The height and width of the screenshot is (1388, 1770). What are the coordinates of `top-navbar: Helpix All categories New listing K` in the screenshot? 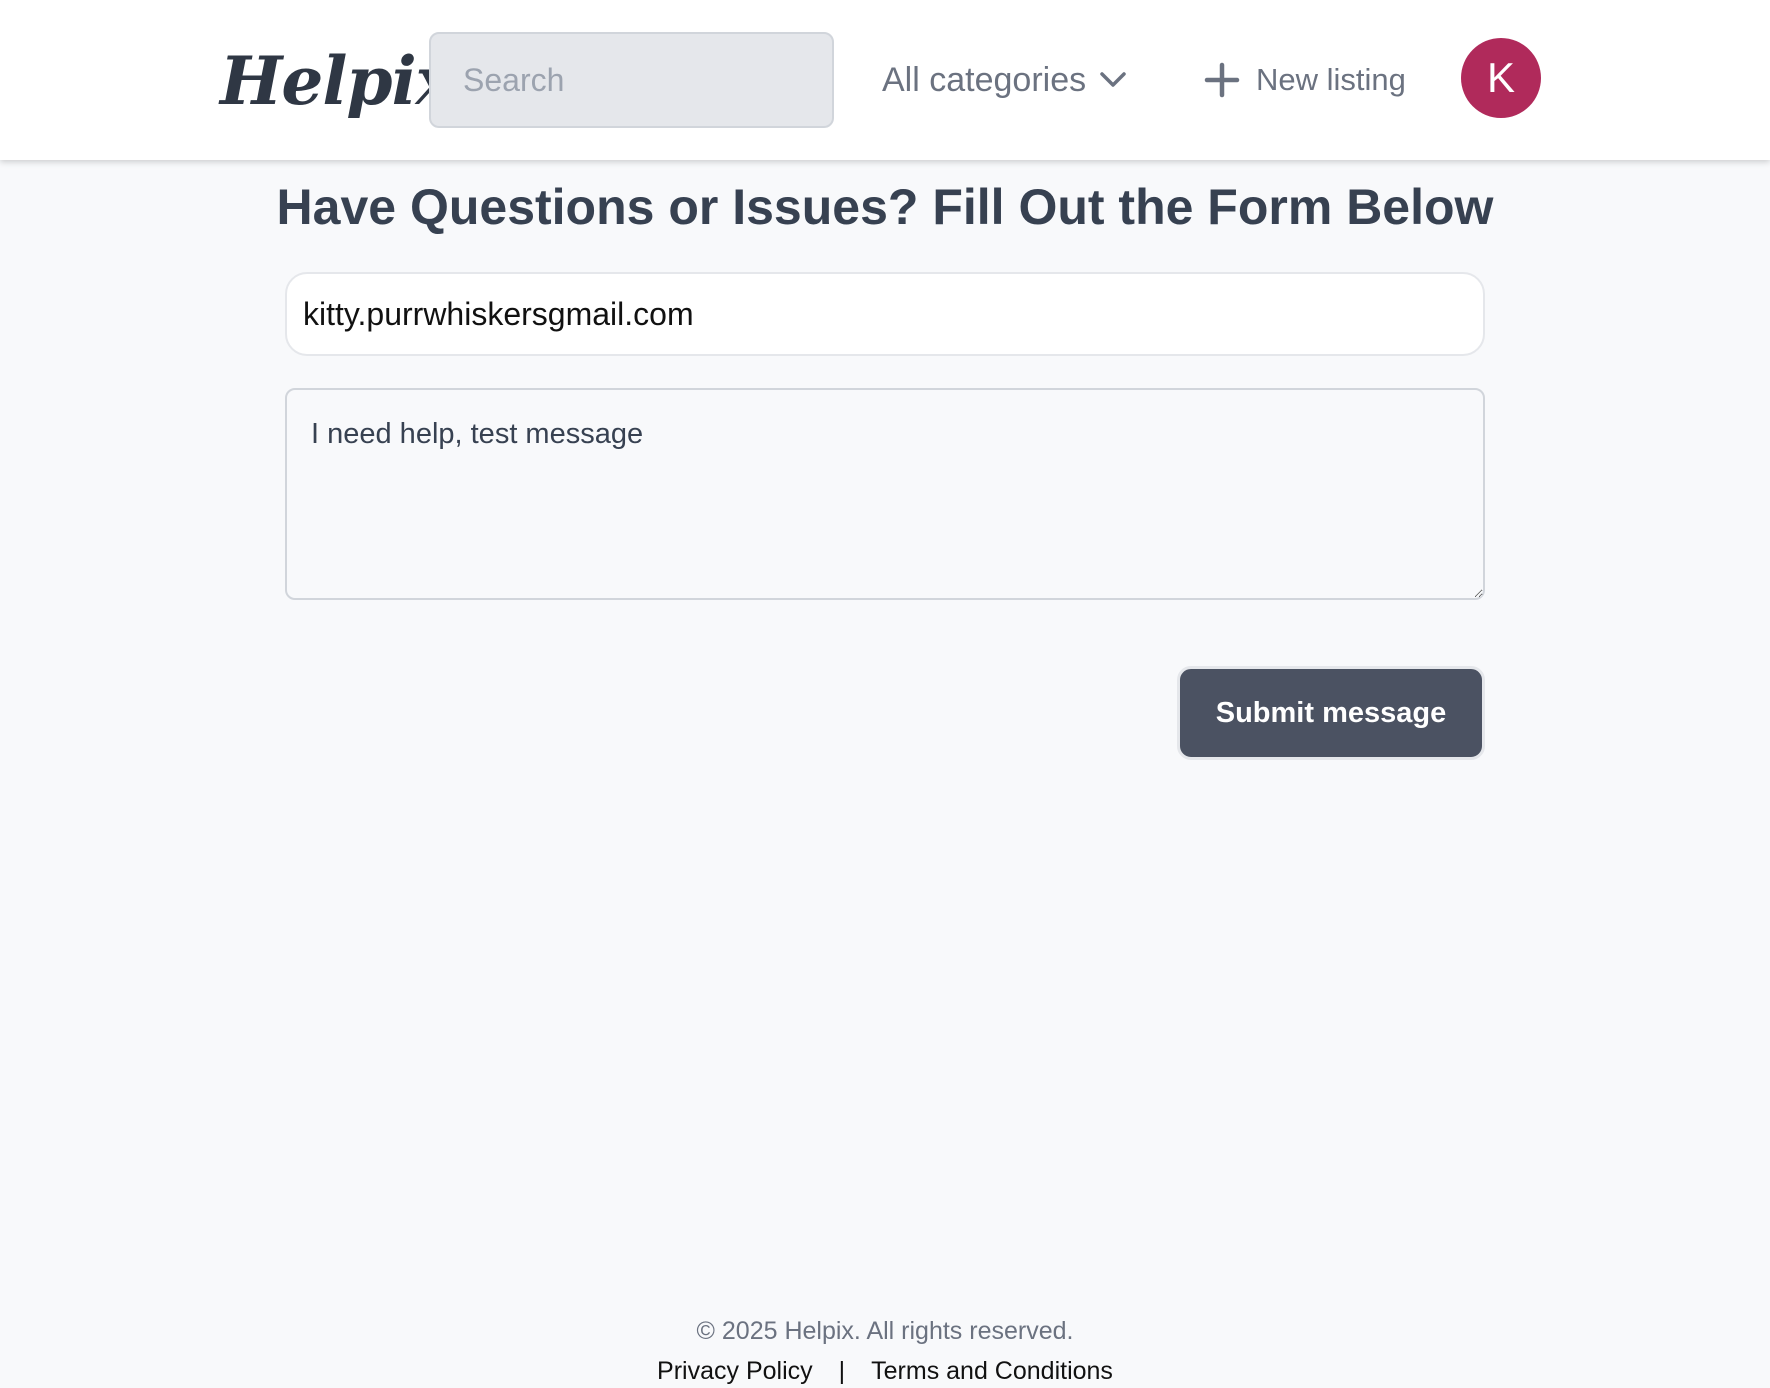 It's located at (885, 80).